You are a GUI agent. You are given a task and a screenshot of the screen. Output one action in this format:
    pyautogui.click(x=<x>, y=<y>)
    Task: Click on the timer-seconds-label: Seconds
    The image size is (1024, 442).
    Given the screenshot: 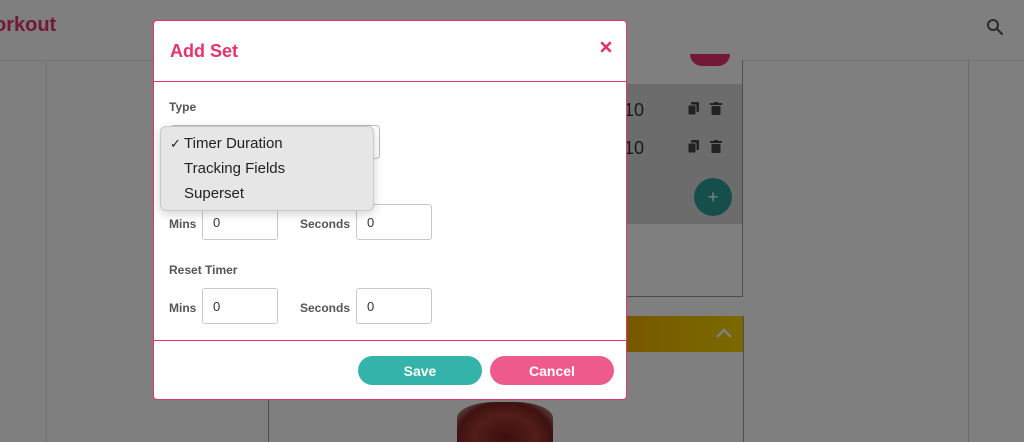 What is the action you would take?
    pyautogui.click(x=325, y=224)
    